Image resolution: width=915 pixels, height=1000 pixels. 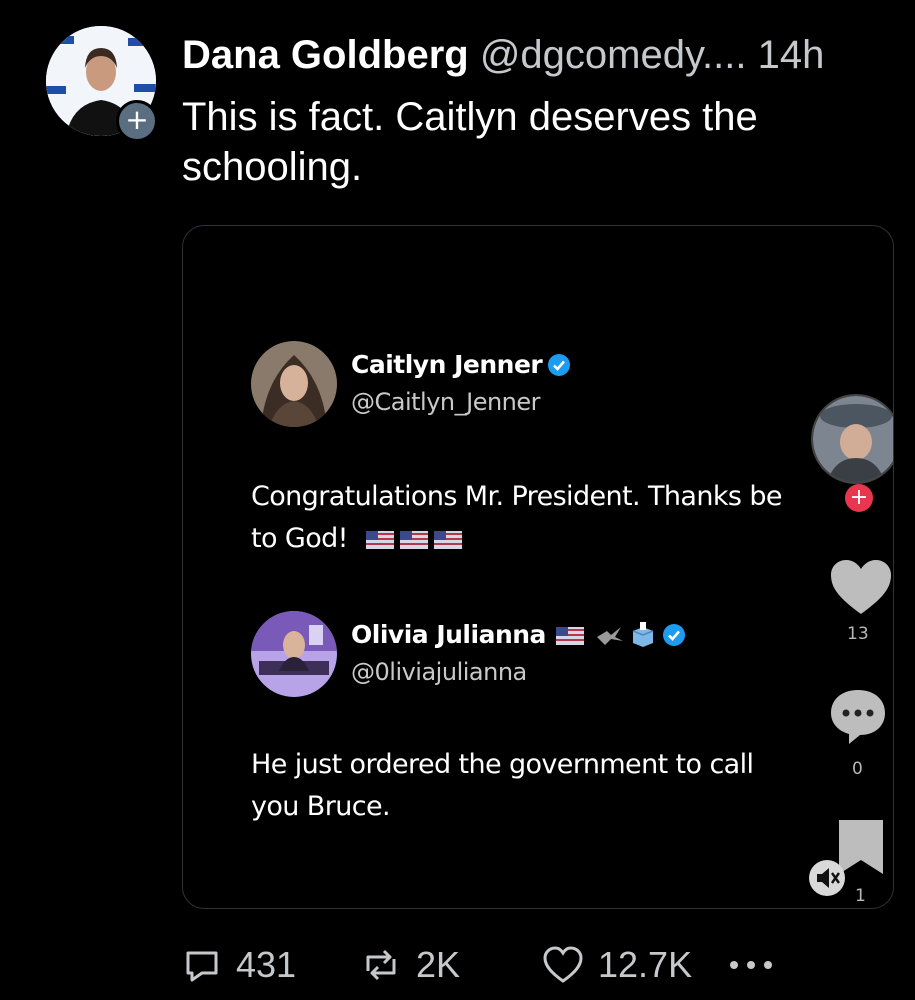 I want to click on caitlyn-tweet-line2-row: to God!, so click(x=516, y=539).